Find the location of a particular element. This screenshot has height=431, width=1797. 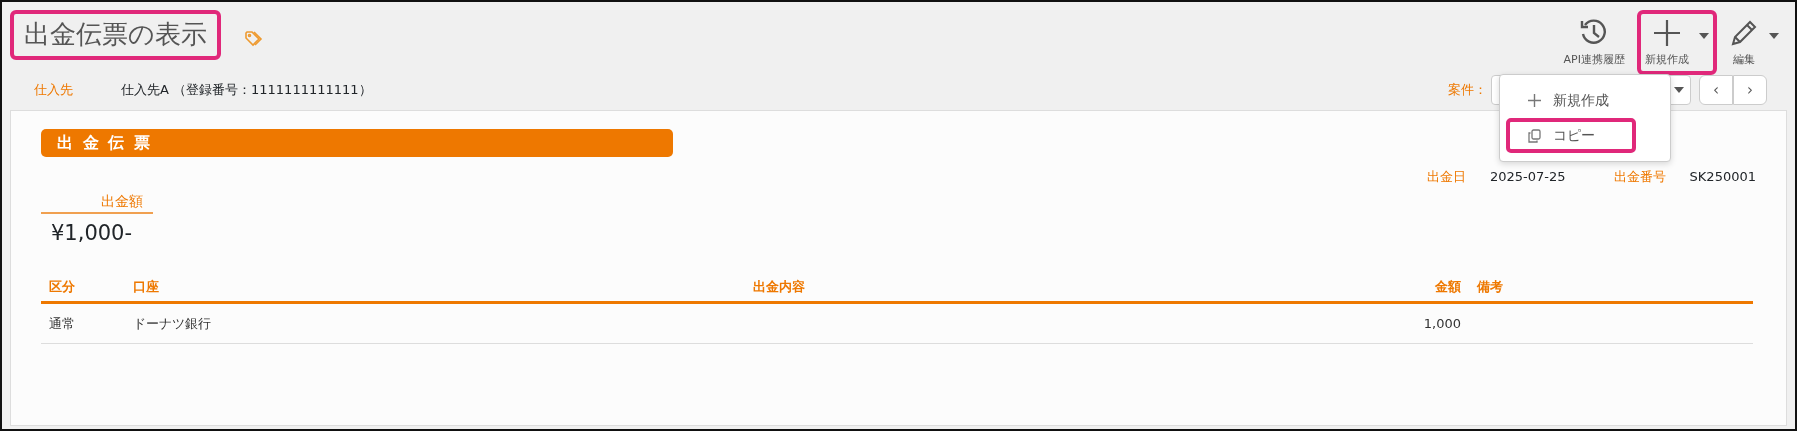

menu-item: コピー is located at coordinates (1571, 135).